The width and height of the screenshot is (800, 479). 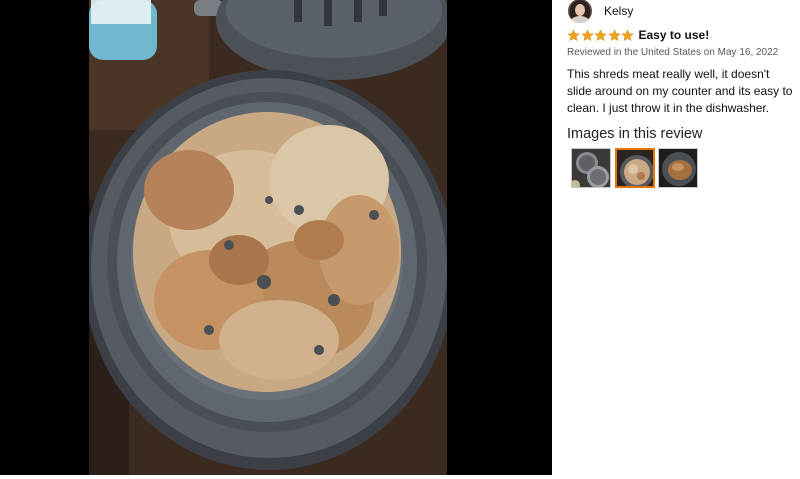 I want to click on star-rating, so click(x=601, y=35).